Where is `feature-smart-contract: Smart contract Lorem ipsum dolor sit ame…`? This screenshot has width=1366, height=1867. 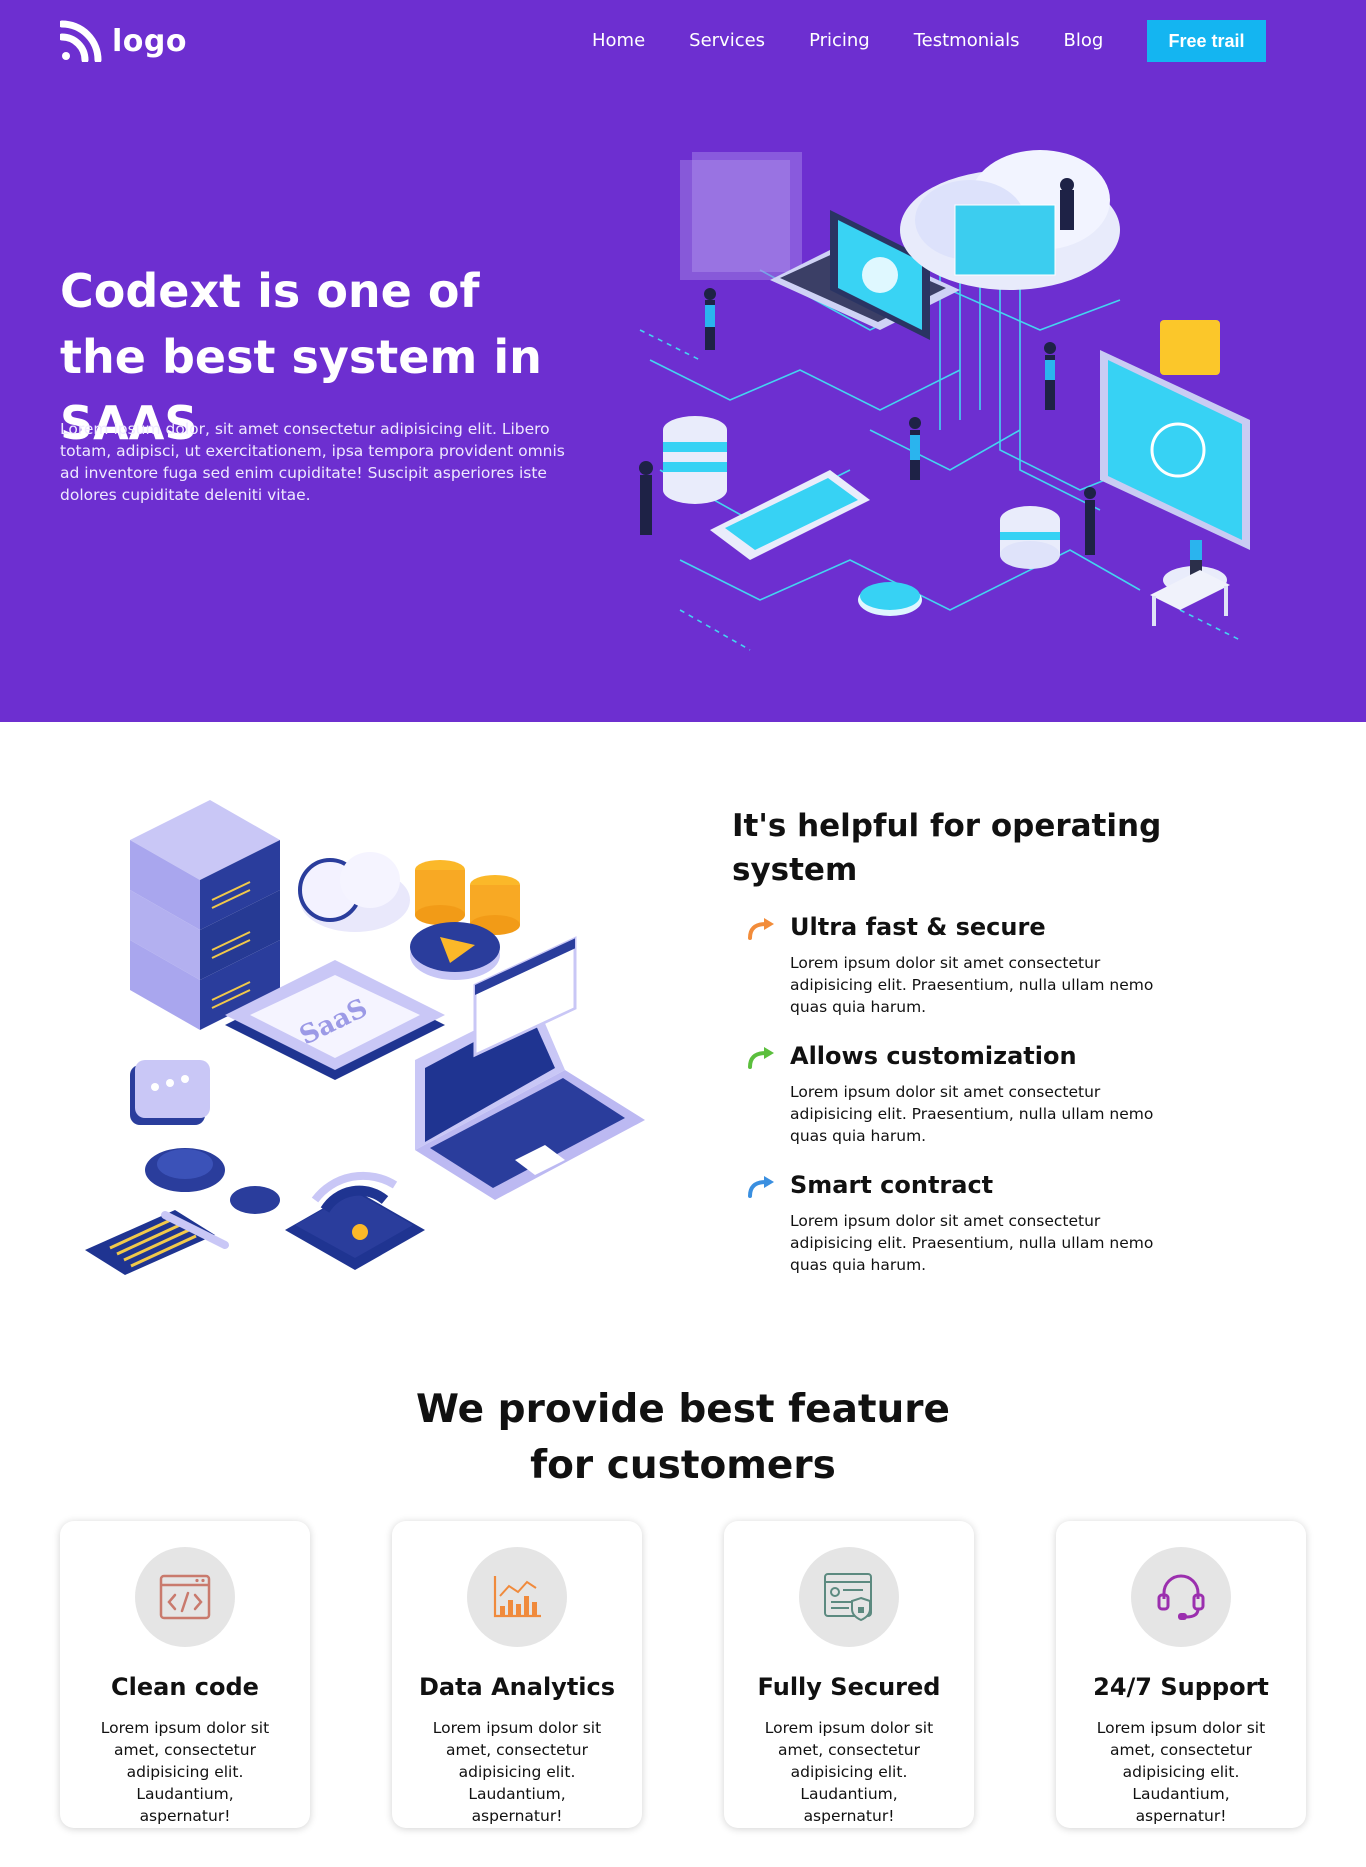
feature-smart-contract: Smart contract Lorem ipsum dolor sit ame… is located at coordinates (958, 1223).